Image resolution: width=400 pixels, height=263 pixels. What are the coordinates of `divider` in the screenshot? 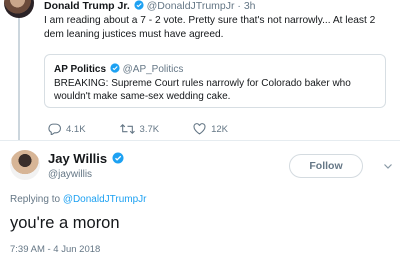 It's located at (200, 140).